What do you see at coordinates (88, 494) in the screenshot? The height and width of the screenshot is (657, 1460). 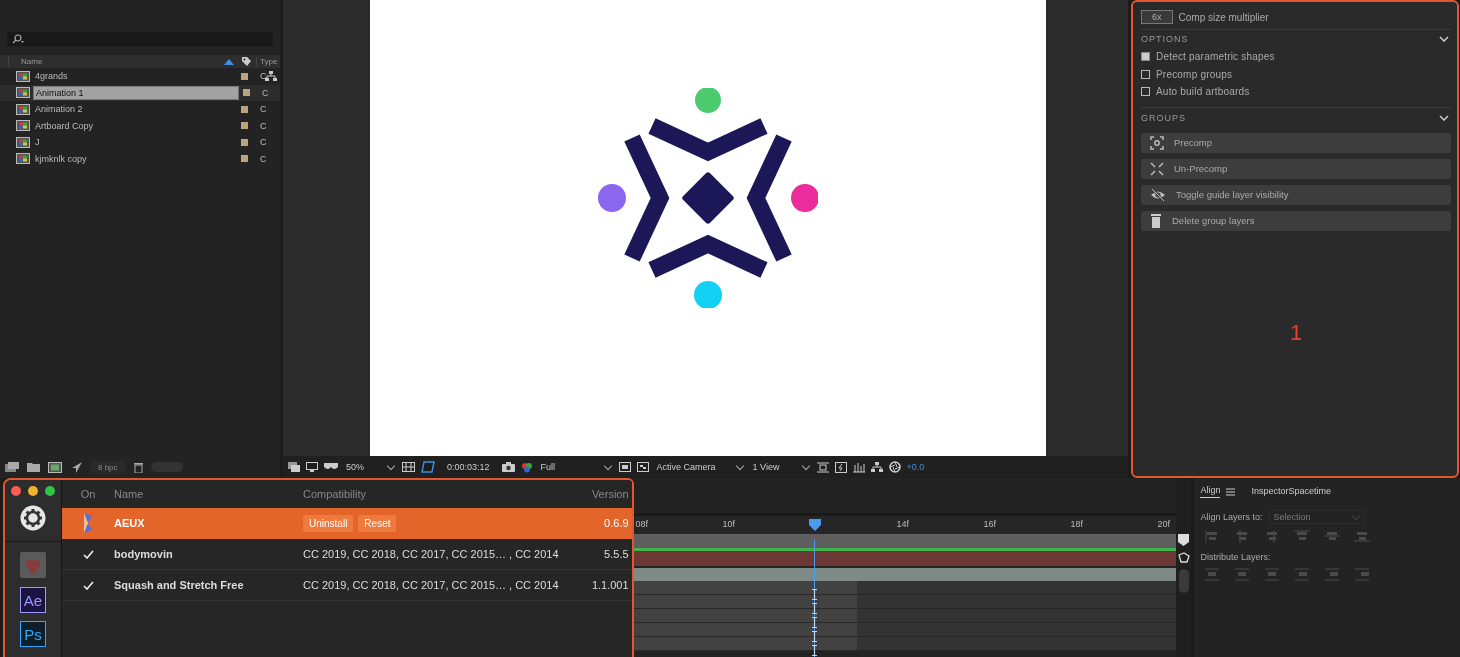 I see `column-header: On` at bounding box center [88, 494].